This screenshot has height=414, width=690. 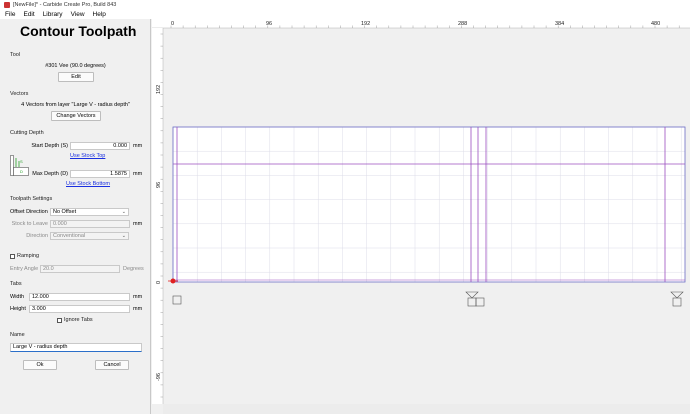 What do you see at coordinates (138, 309) in the screenshot?
I see `tab-height-unit: mm` at bounding box center [138, 309].